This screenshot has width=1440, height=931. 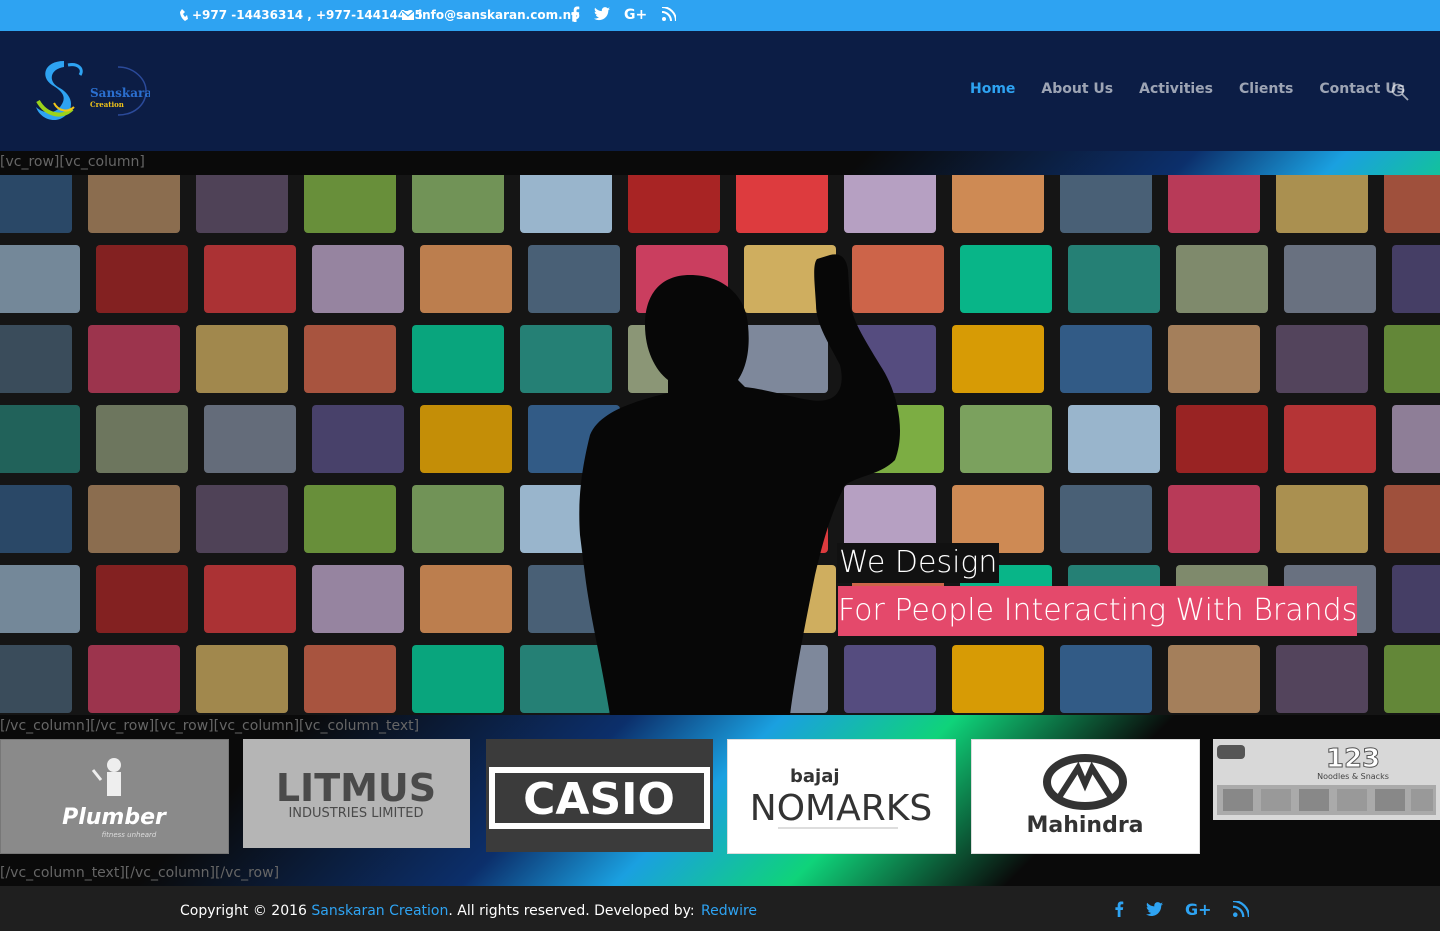 I want to click on hero-headline: We Design, so click(x=918, y=563).